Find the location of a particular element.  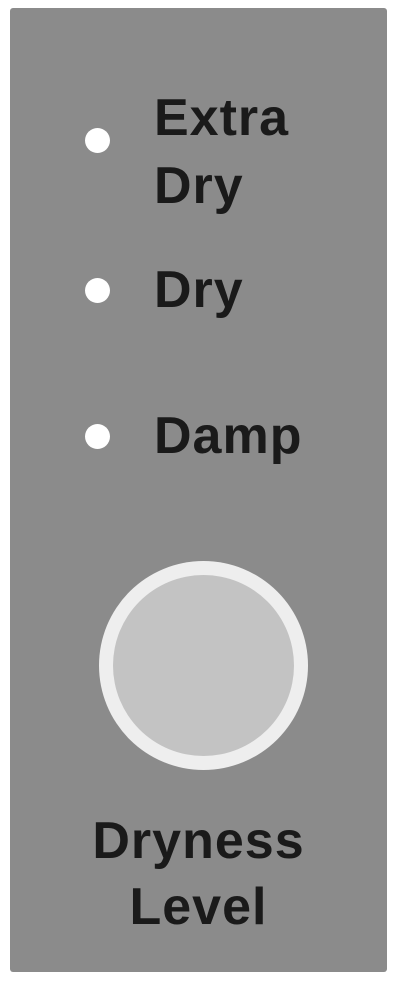

extra-dry-label-line1: Extra is located at coordinates (222, 118).